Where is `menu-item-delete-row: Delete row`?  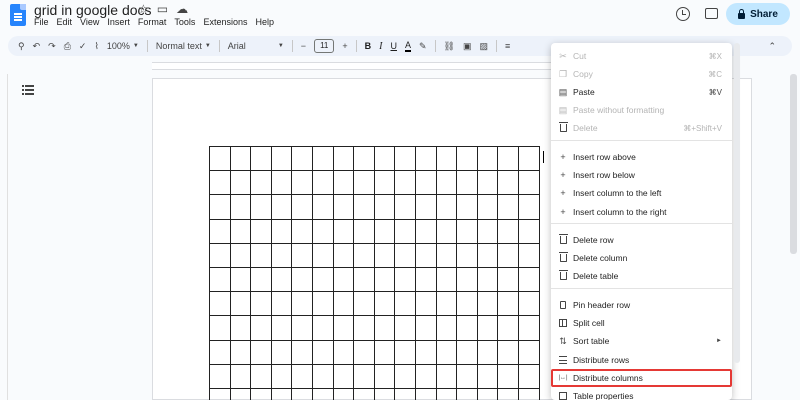 menu-item-delete-row: Delete row is located at coordinates (641, 240).